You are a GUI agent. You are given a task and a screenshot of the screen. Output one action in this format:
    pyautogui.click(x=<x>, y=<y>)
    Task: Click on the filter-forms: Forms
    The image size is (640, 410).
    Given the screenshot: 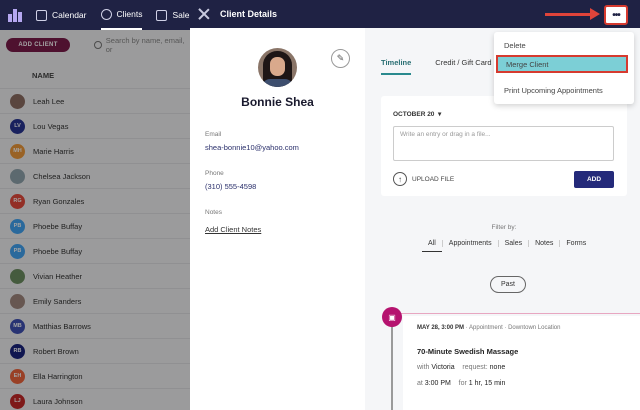 What is the action you would take?
    pyautogui.click(x=575, y=243)
    